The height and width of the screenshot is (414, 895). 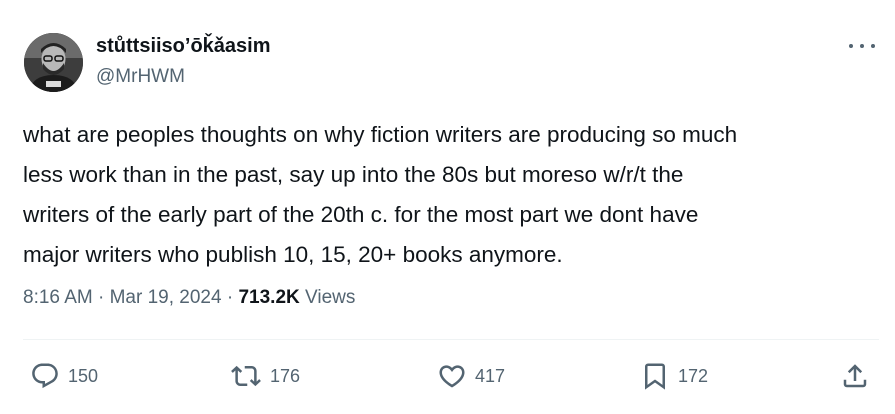 What do you see at coordinates (452, 376) in the screenshot?
I see `heart-icon` at bounding box center [452, 376].